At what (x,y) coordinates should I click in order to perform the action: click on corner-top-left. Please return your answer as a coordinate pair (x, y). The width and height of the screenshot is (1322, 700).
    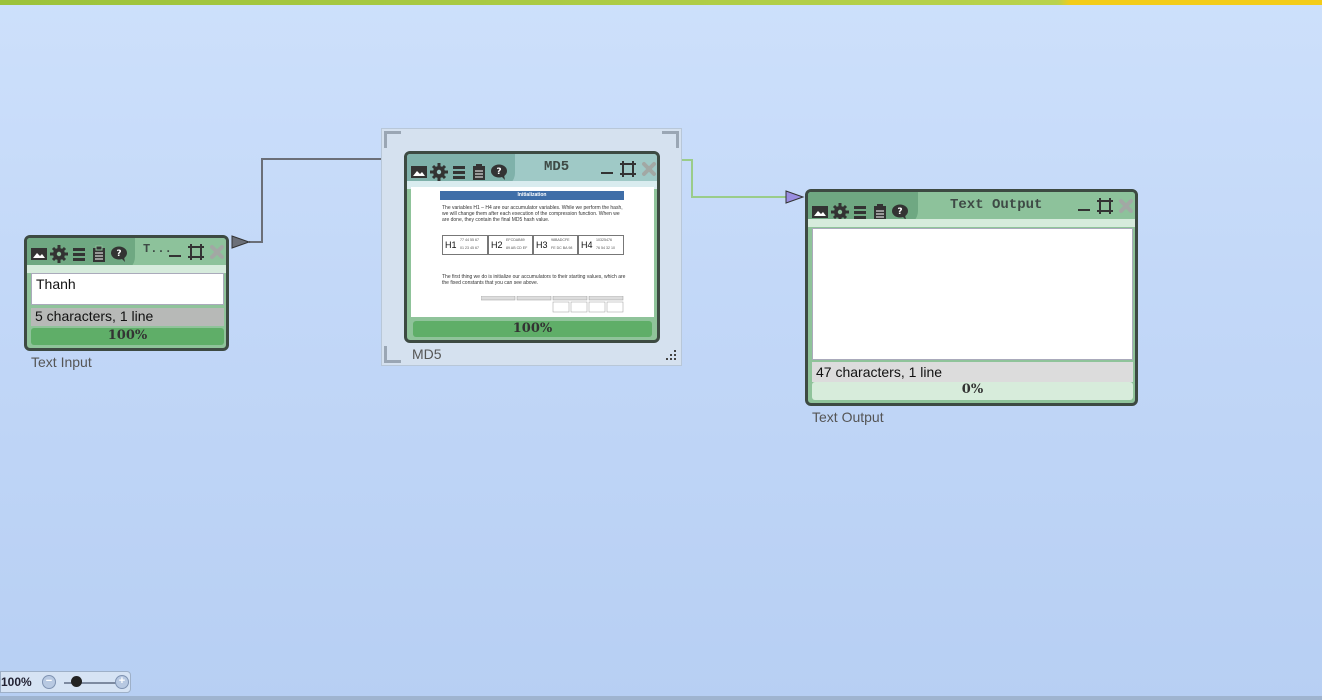
    Looking at the image, I should click on (392, 139).